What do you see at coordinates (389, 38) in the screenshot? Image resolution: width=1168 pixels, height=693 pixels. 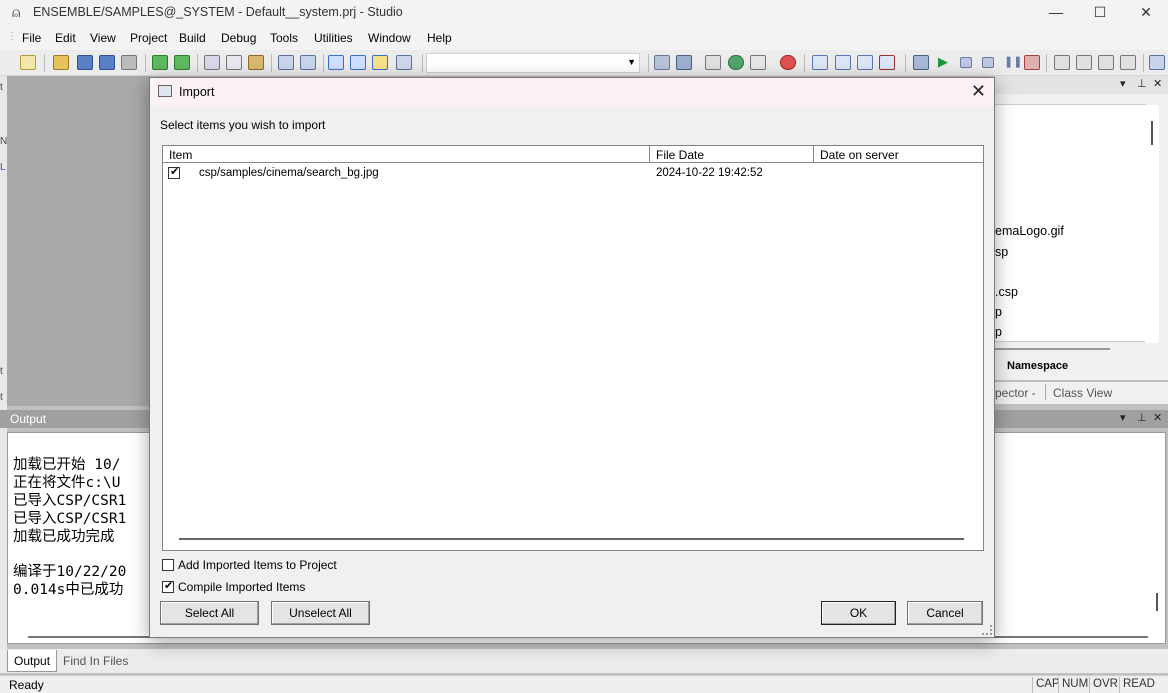 I see `menu-window: Window` at bounding box center [389, 38].